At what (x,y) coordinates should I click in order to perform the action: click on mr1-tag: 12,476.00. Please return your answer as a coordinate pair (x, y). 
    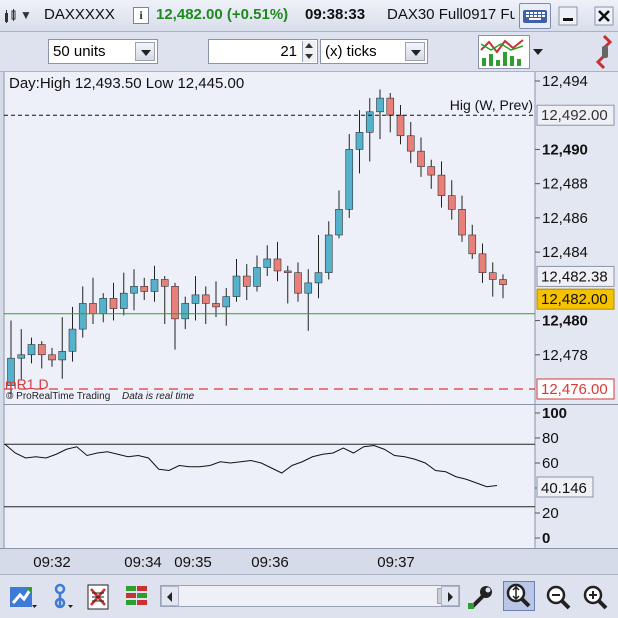
    Looking at the image, I should click on (575, 389).